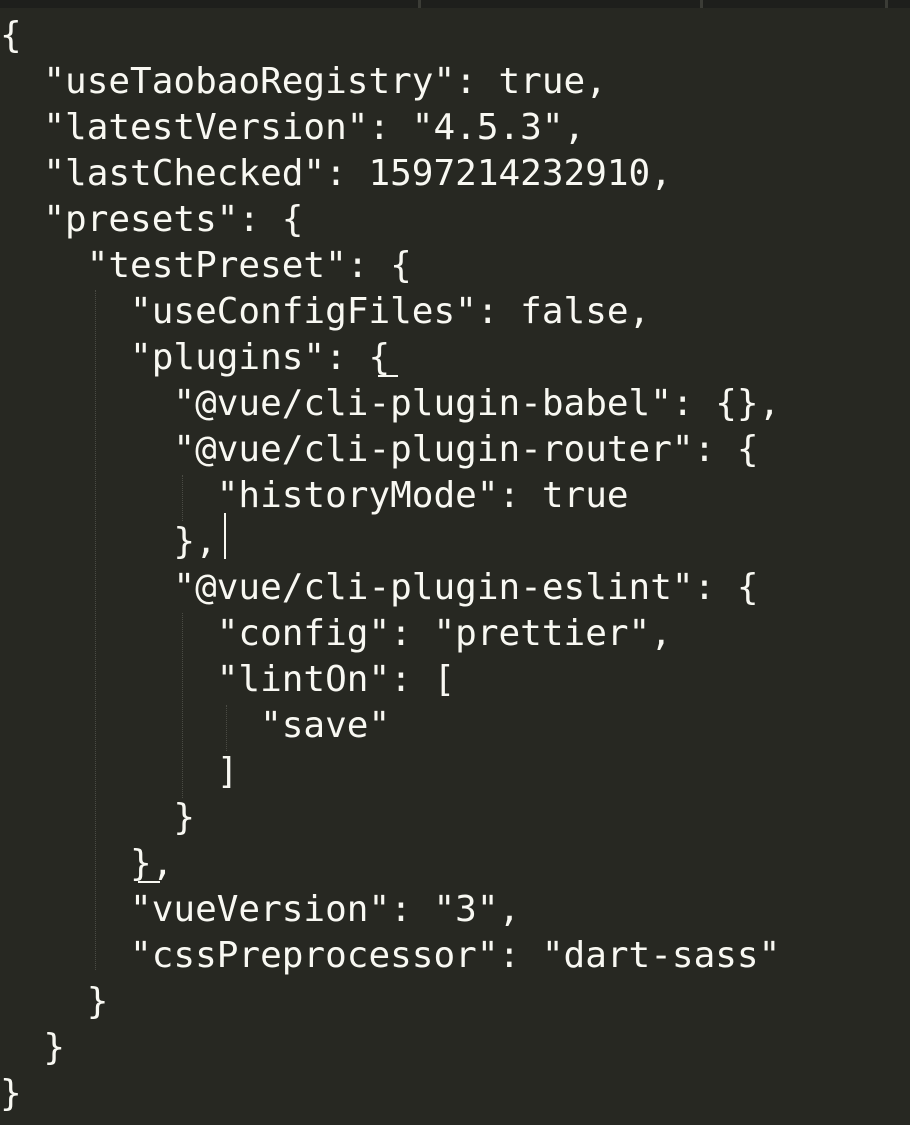  What do you see at coordinates (195, 726) in the screenshot?
I see `code-line-16: "save"` at bounding box center [195, 726].